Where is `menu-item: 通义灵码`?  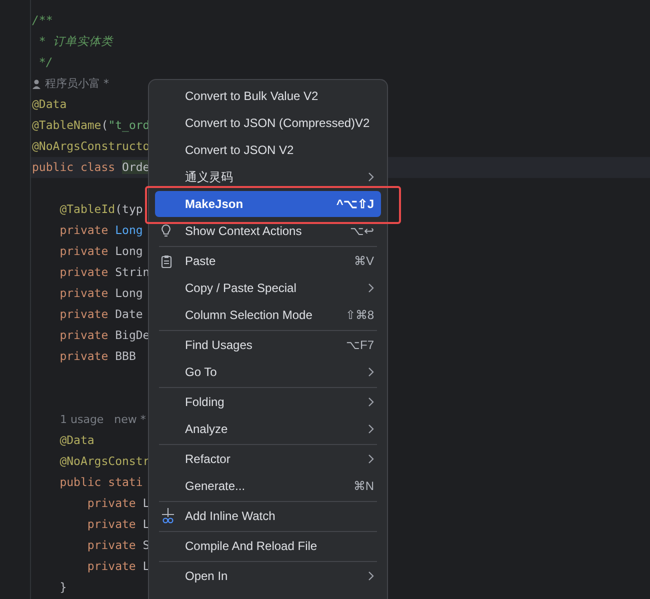
menu-item: 通义灵码 is located at coordinates (268, 177).